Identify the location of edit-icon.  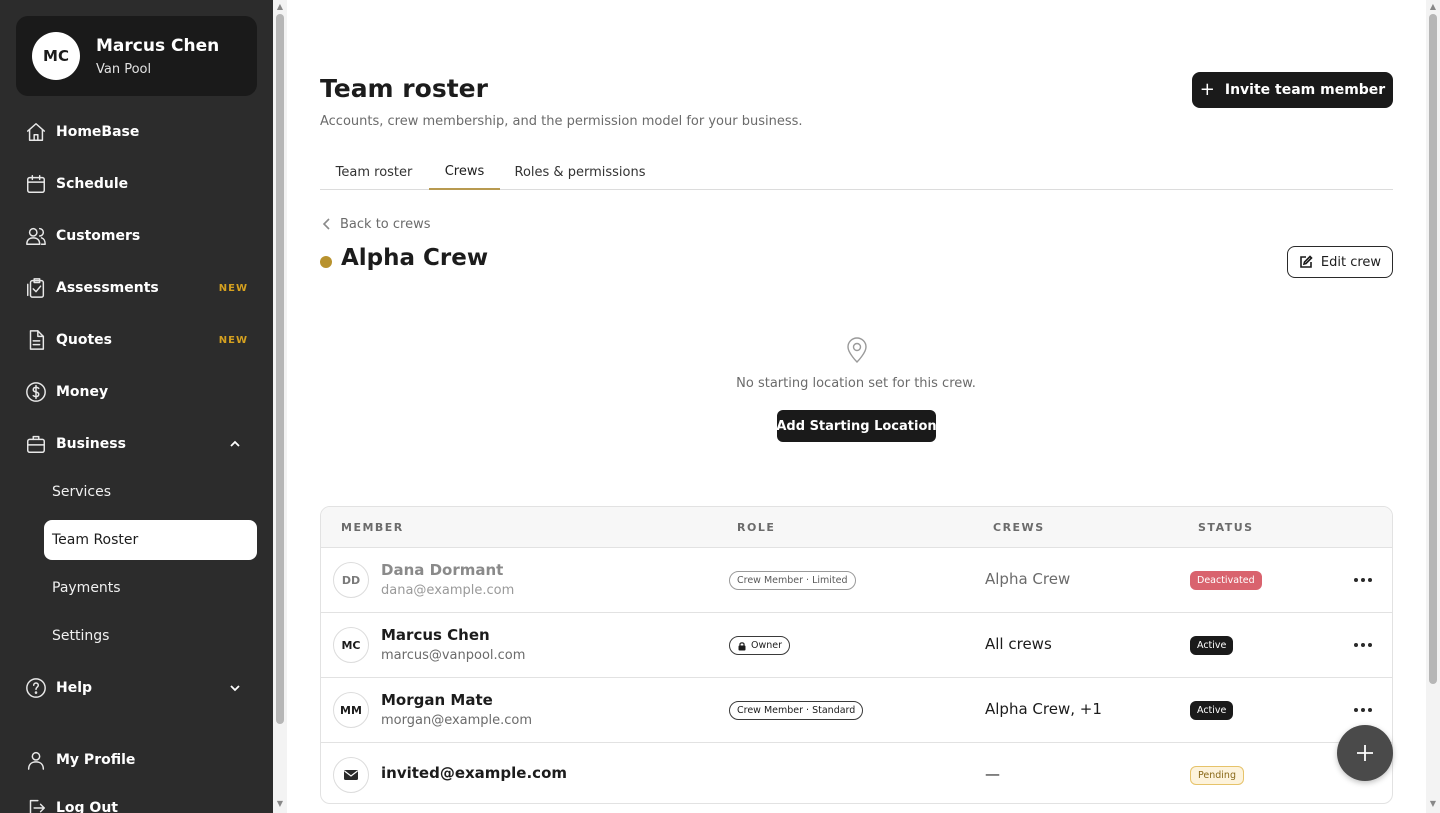
(1306, 261).